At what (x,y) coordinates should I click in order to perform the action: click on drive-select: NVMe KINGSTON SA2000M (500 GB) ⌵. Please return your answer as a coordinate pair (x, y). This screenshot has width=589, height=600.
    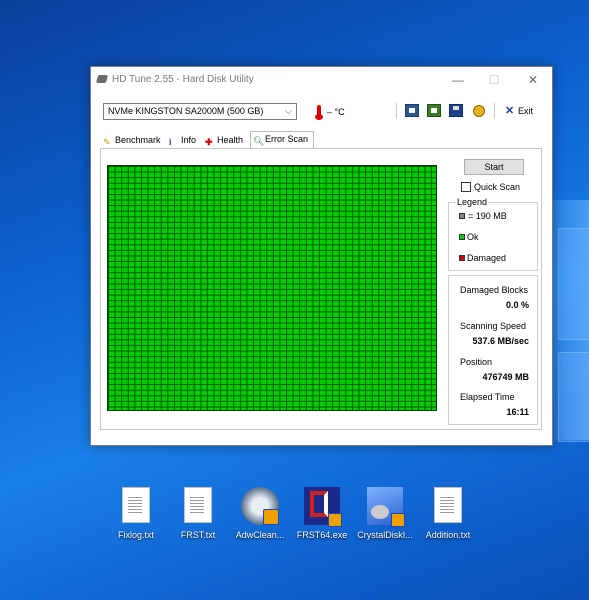
    Looking at the image, I should click on (200, 111).